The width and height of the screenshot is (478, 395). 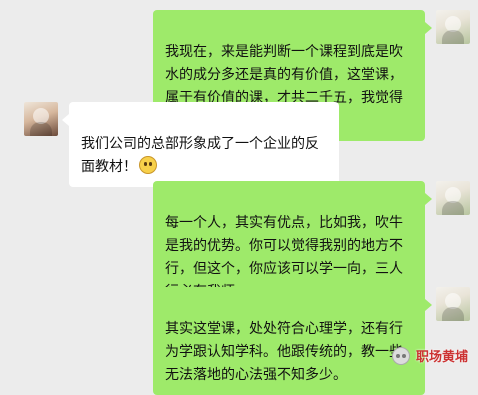 What do you see at coordinates (200, 155) in the screenshot?
I see `message-text: 我们公司的总部形象成了一个企业的反面教材！` at bounding box center [200, 155].